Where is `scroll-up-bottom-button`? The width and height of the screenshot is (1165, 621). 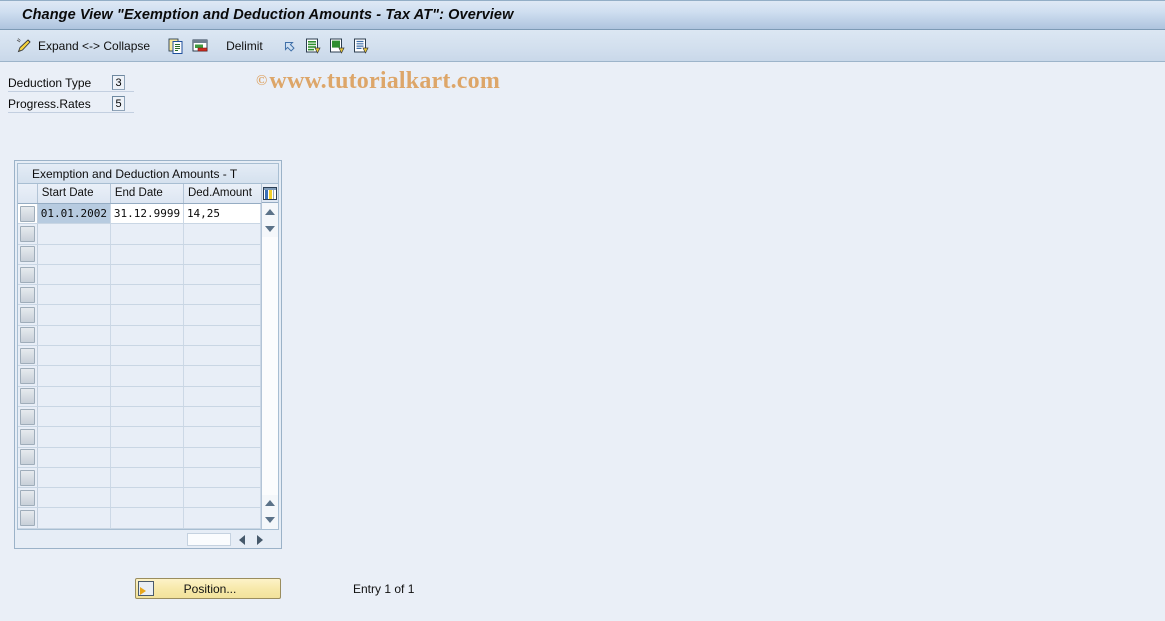
scroll-up-bottom-button is located at coordinates (270, 503).